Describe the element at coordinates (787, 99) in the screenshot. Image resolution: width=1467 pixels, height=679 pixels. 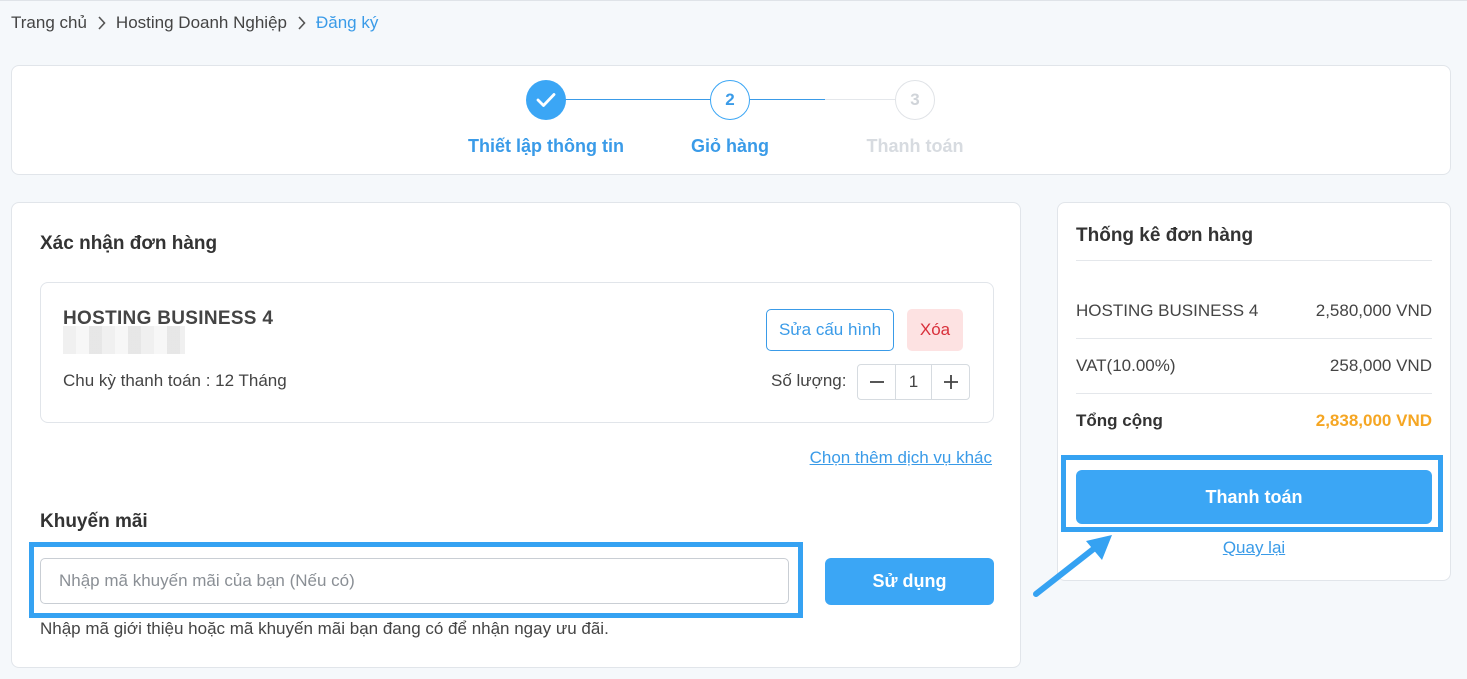
I see `step-connector-2-progress` at that location.